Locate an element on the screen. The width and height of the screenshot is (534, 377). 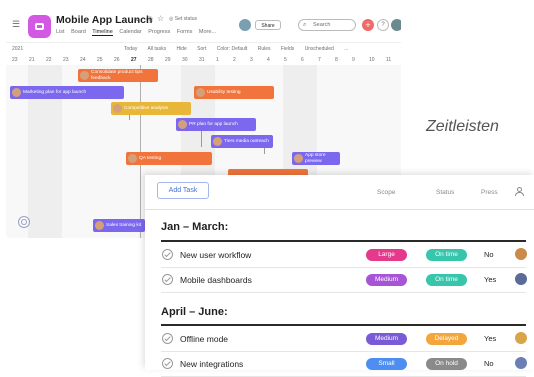
share-button: Share is located at coordinates (268, 25).